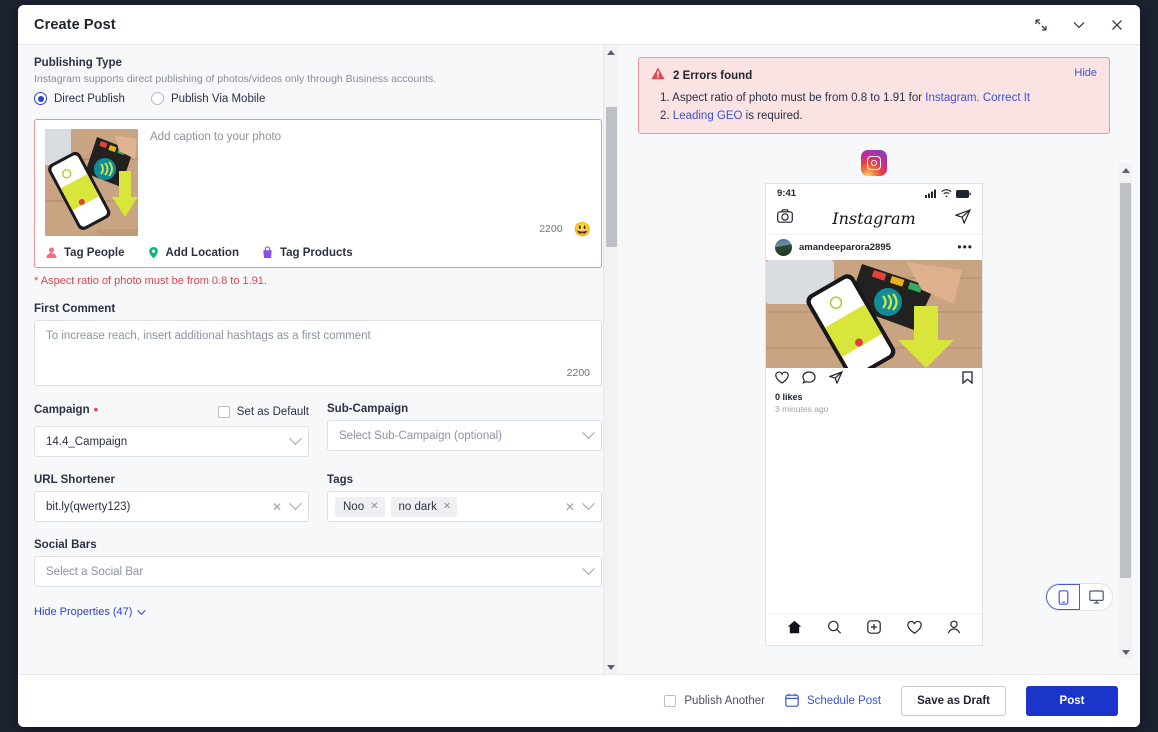 This screenshot has width=1158, height=732. I want to click on caption-area: Add caption to your photo 2200 😃, so click(370, 182).